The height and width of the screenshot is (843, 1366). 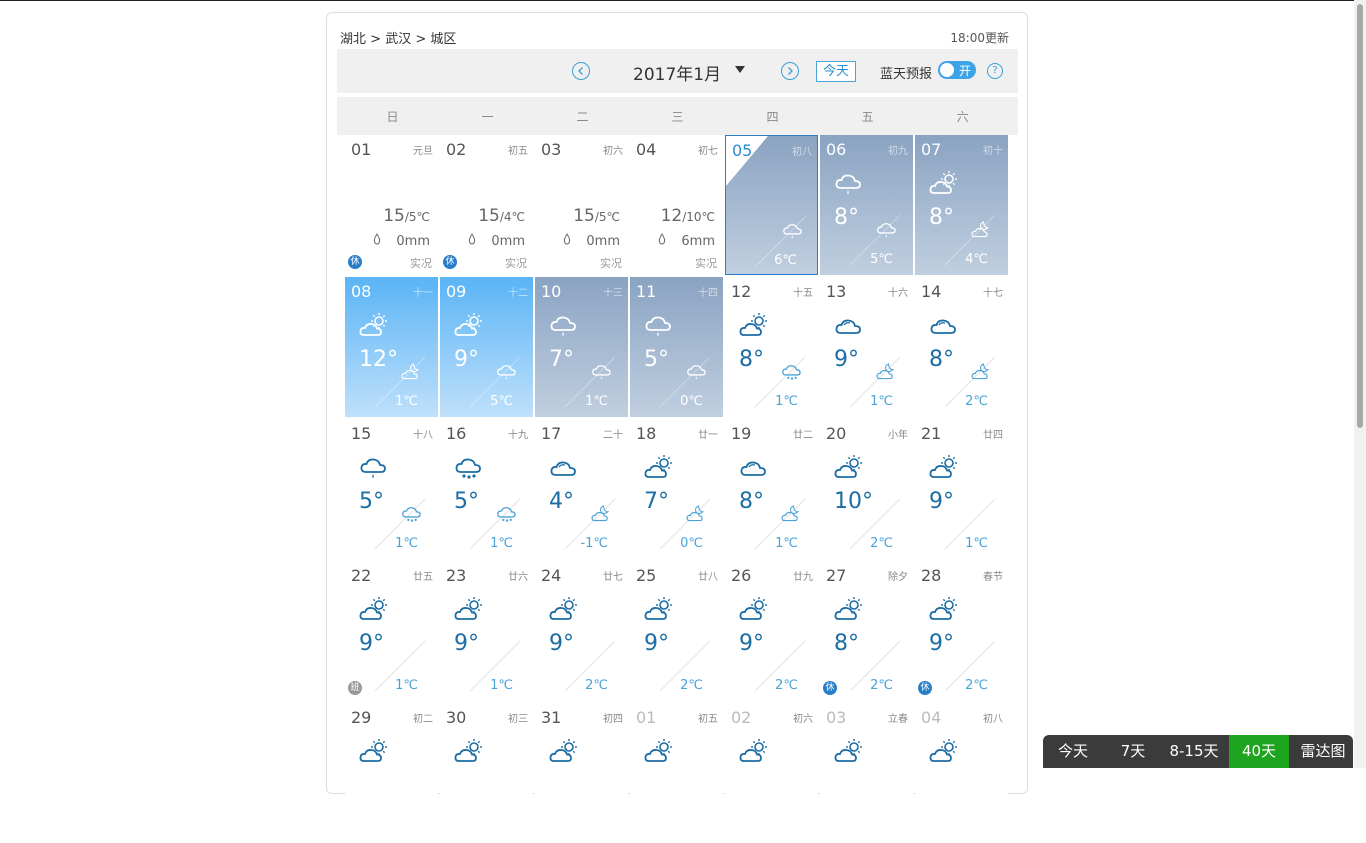 What do you see at coordinates (961, 489) in the screenshot?
I see `day-cell: 21 廿四 9° 1℃` at bounding box center [961, 489].